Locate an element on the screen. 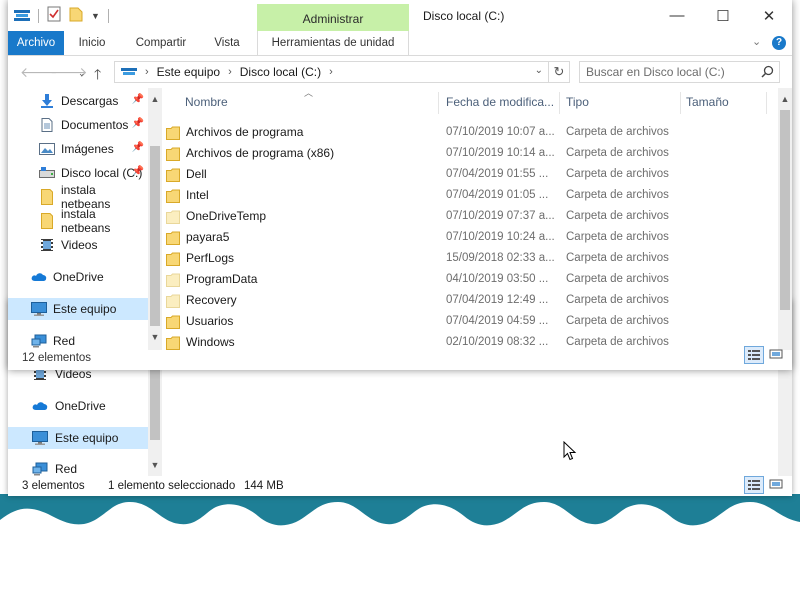 The image size is (800, 600). minimize-button: — is located at coordinates (677, 15).